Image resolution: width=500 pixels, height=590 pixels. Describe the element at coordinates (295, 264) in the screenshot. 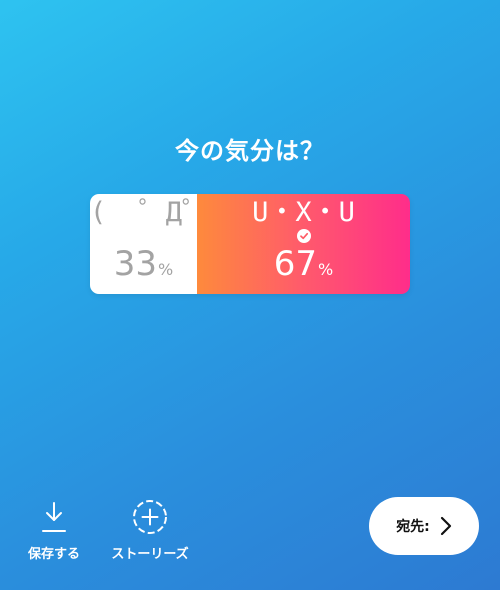

I see `poll-option-right-percent-value: 67` at that location.